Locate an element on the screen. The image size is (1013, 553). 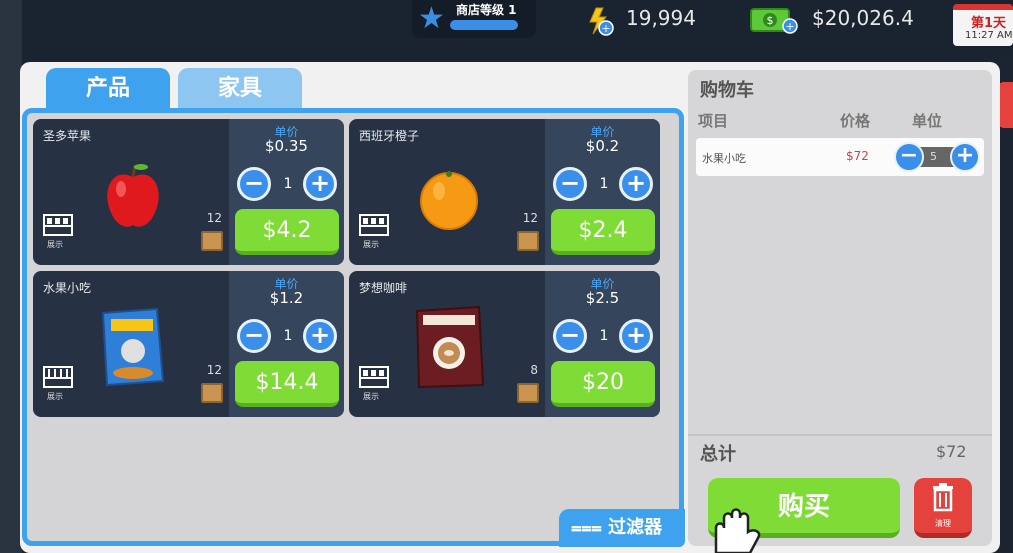
price-panel: 单价 $1.2 − 1 + $14.4 is located at coordinates (286, 344).